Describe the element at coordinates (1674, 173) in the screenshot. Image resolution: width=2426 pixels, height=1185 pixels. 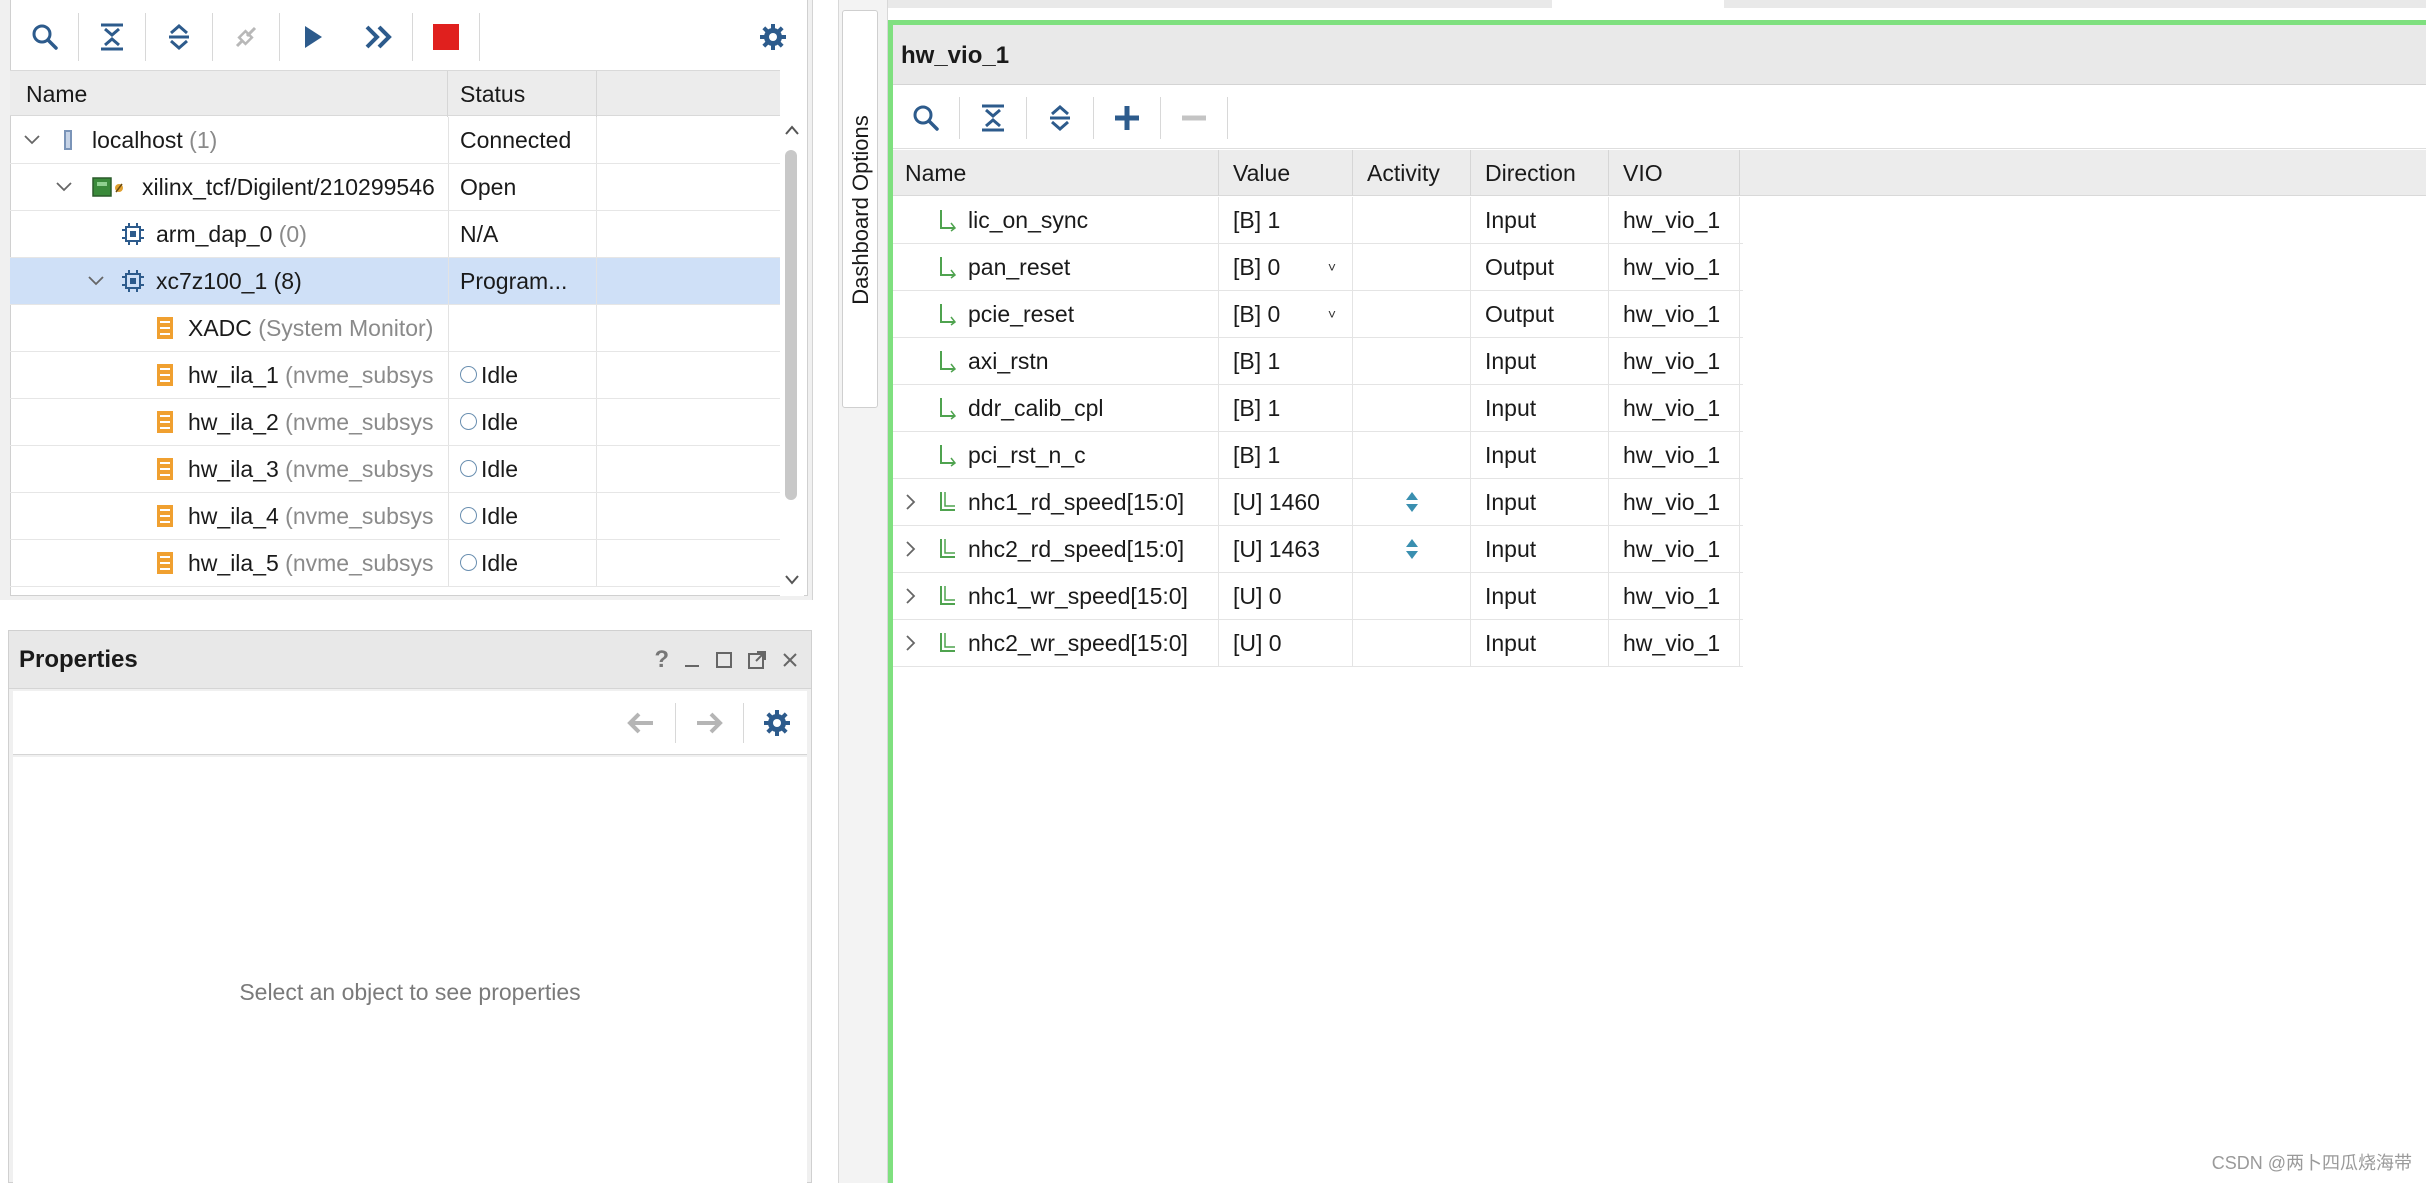
I see `column-header-vio: VIO` at that location.